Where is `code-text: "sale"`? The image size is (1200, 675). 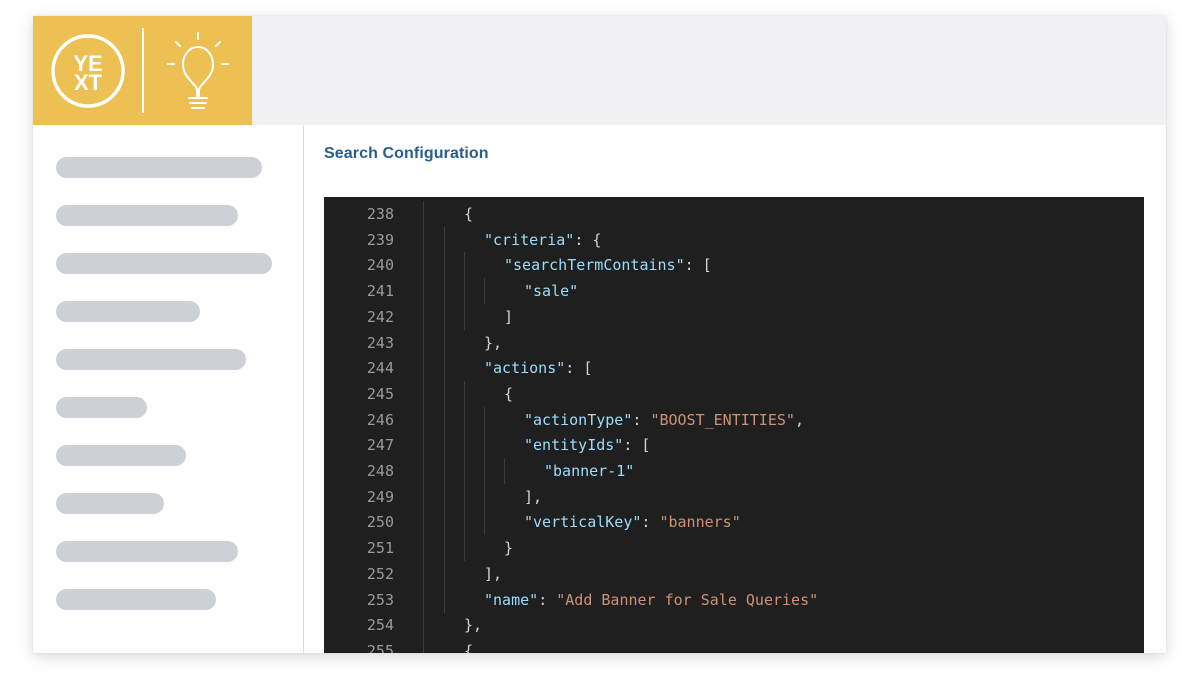
code-text: "sale" is located at coordinates (551, 291).